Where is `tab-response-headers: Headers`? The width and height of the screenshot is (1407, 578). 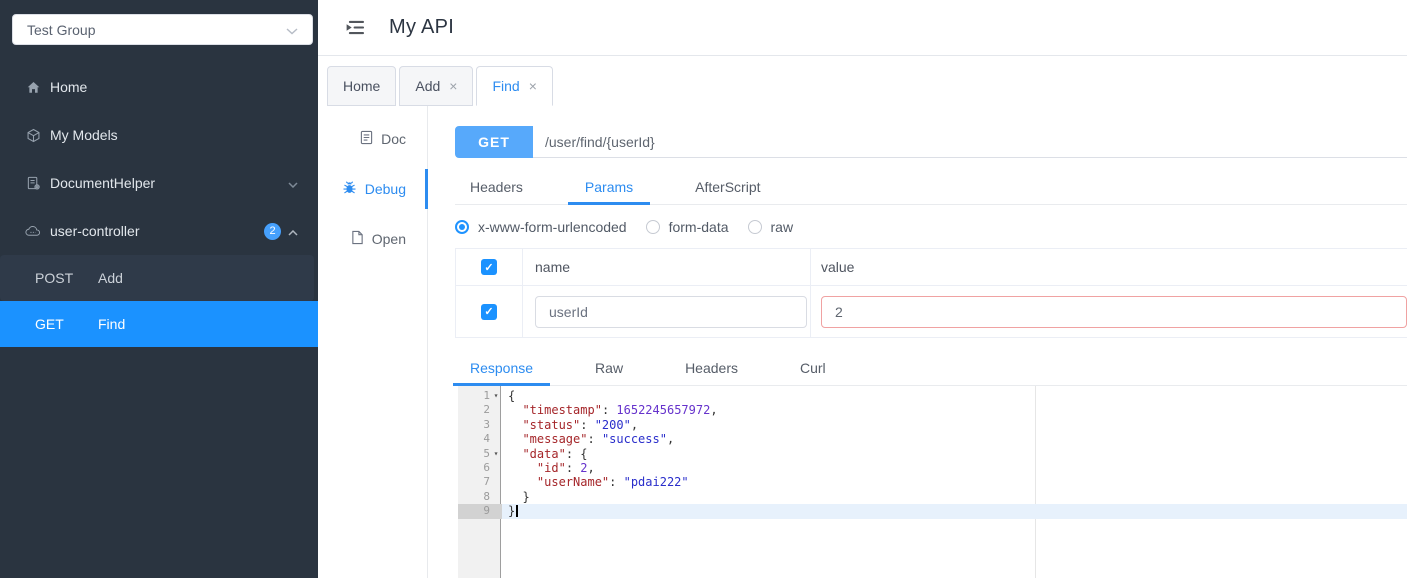
tab-response-headers: Headers is located at coordinates (711, 369).